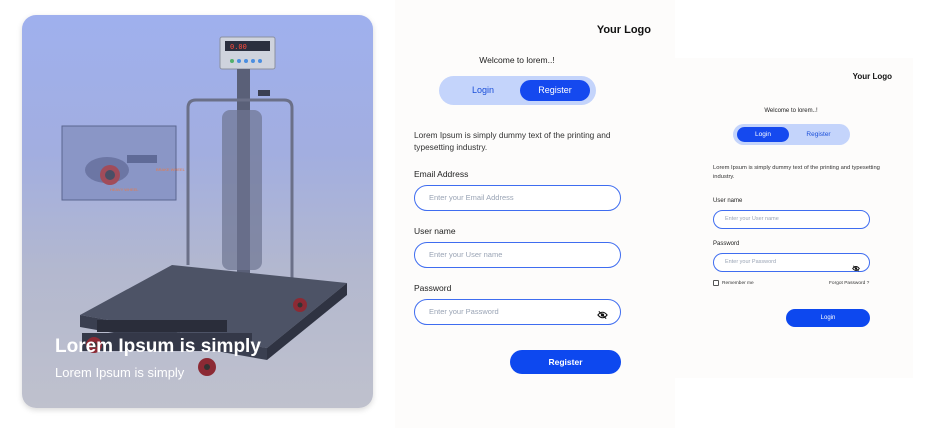  Describe the element at coordinates (565, 362) in the screenshot. I see `register-button: Register` at that location.